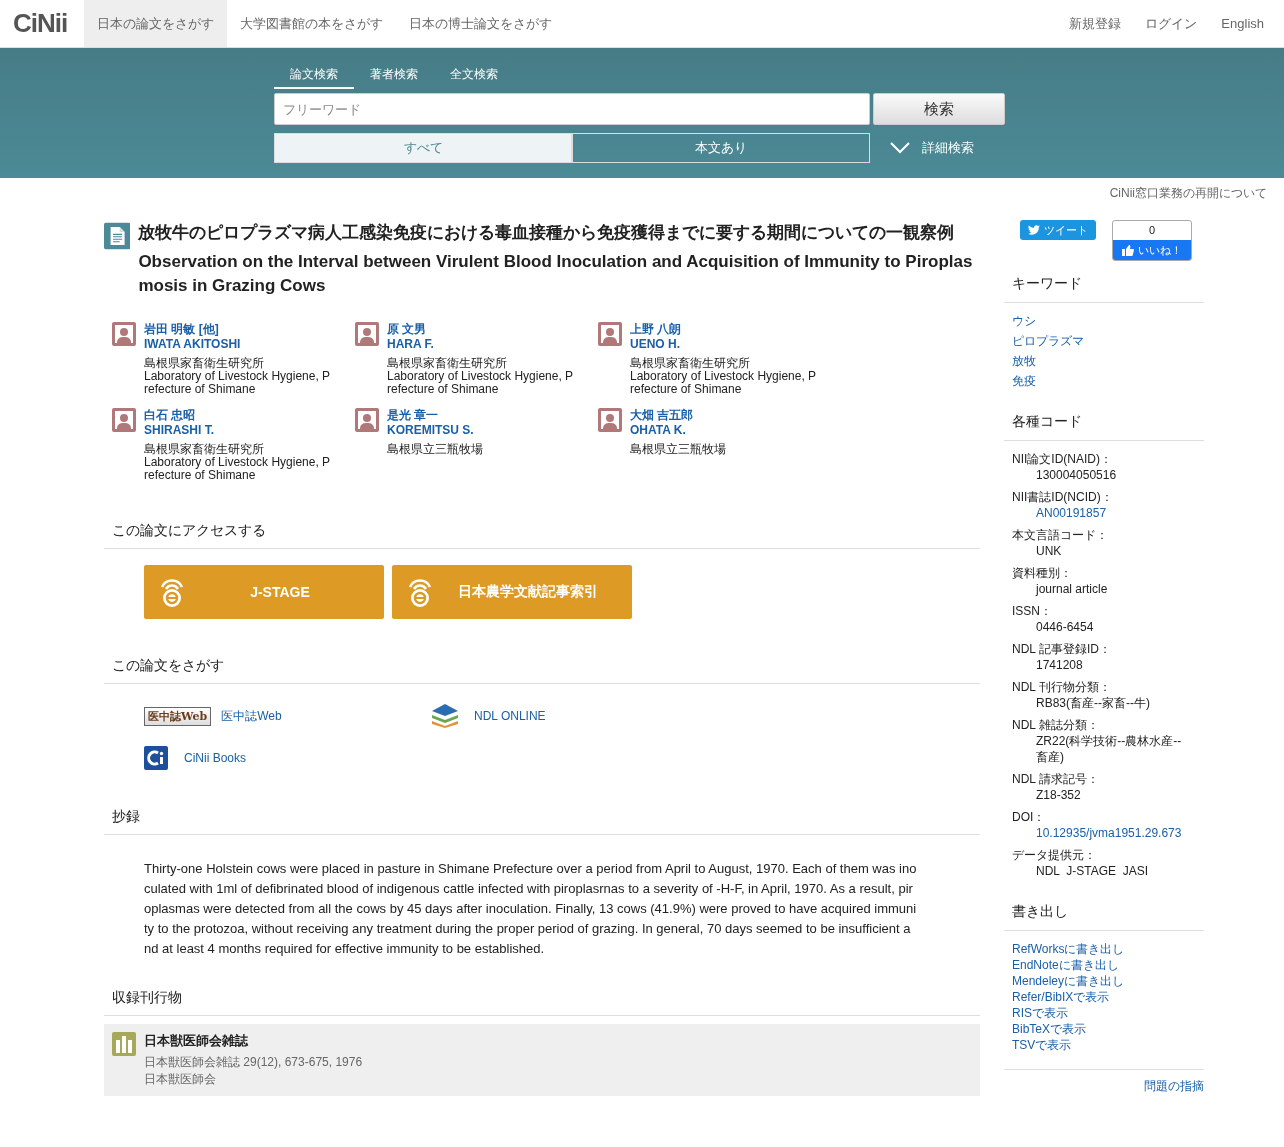  Describe the element at coordinates (542, 821) in the screenshot. I see `section-heading: 抄録` at that location.